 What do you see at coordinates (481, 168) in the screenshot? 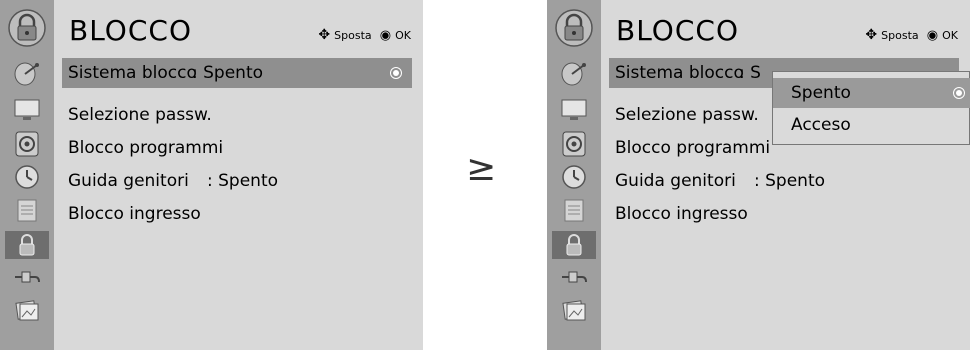
I see `transition-arrow: ≥` at bounding box center [481, 168].